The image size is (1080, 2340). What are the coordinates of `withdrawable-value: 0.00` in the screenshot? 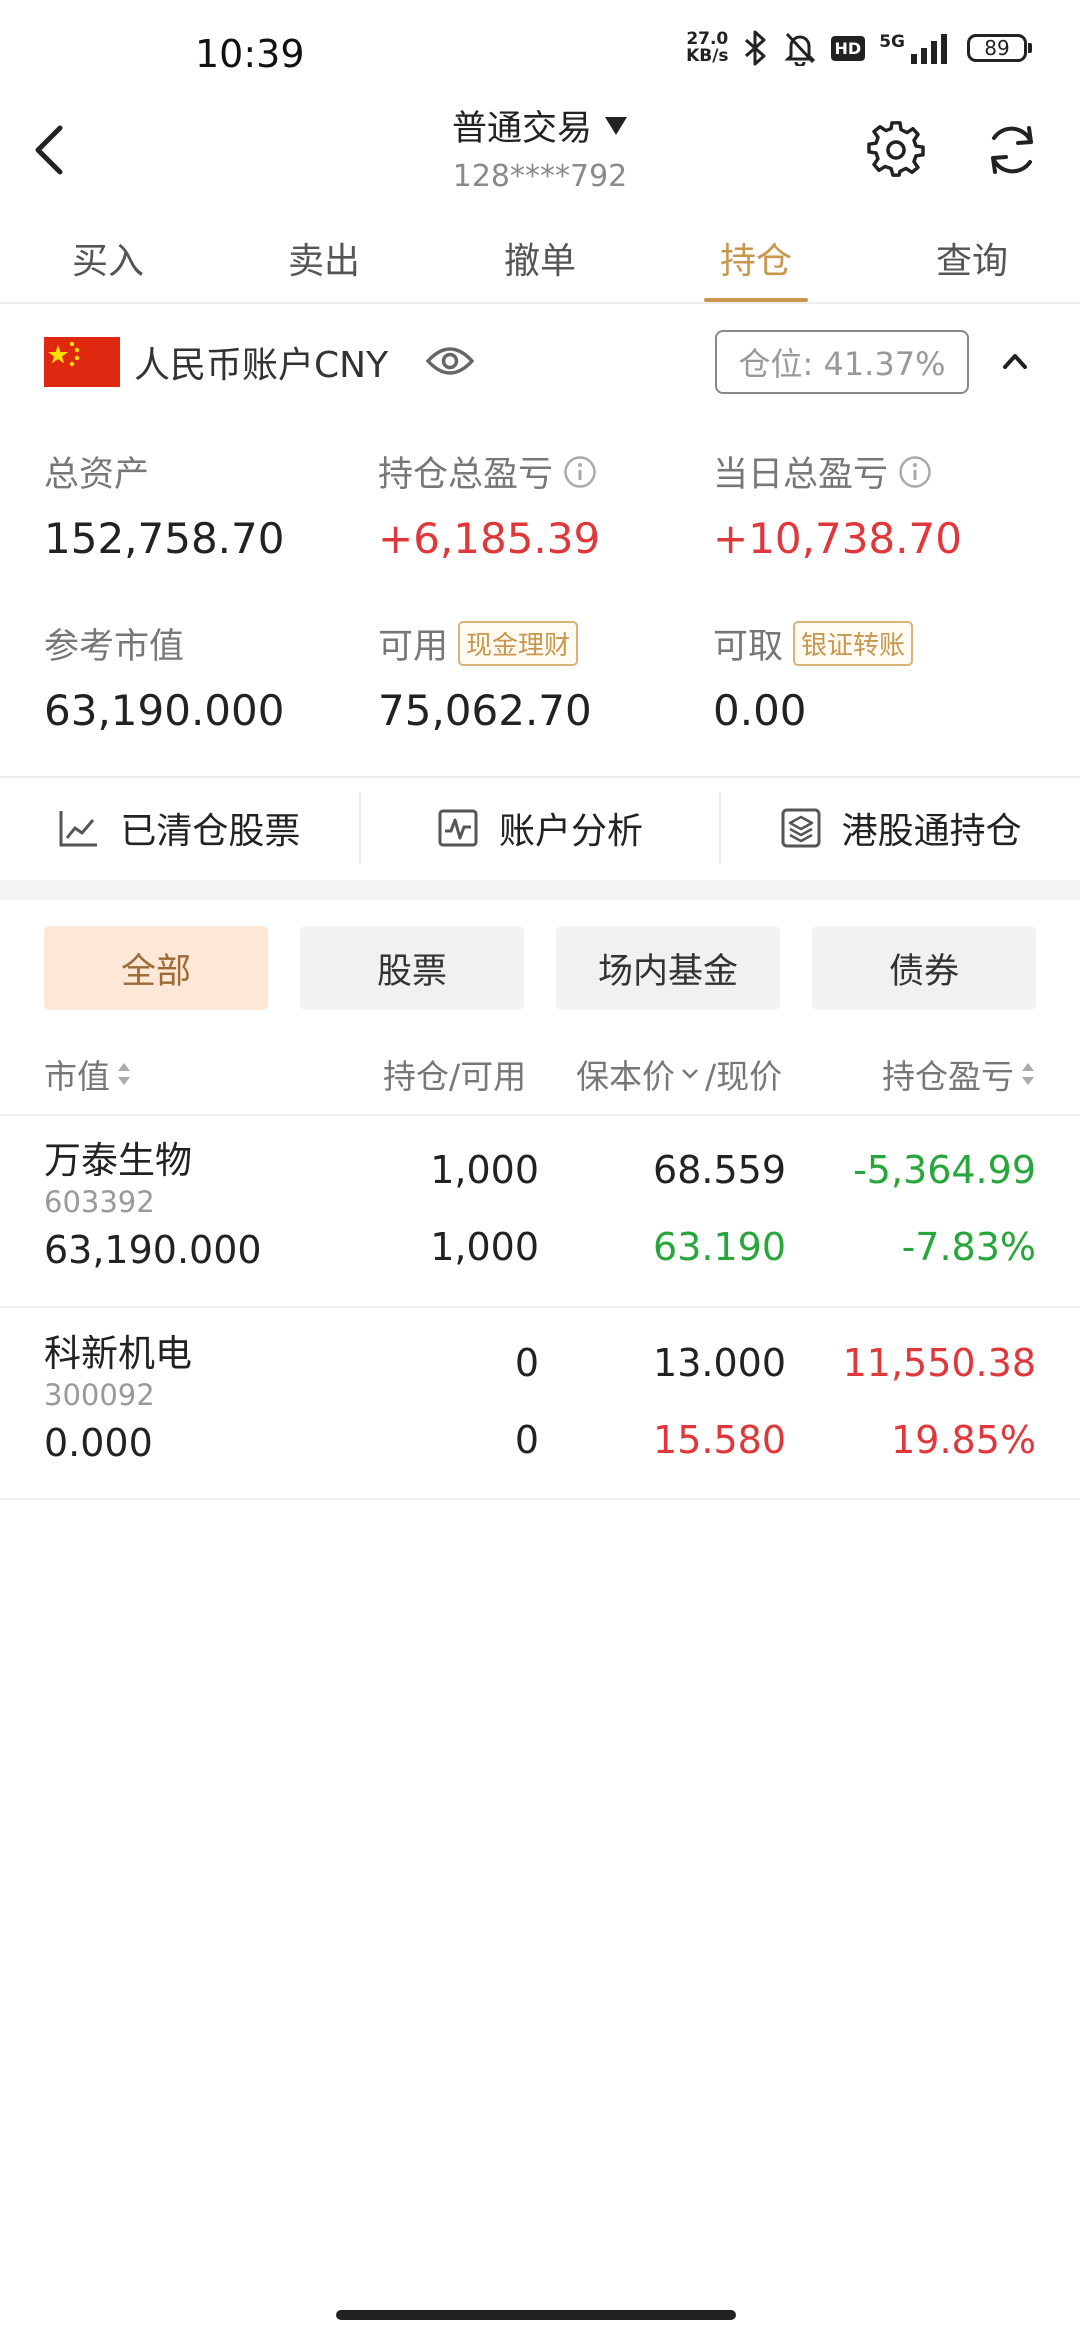 It's located at (760, 710).